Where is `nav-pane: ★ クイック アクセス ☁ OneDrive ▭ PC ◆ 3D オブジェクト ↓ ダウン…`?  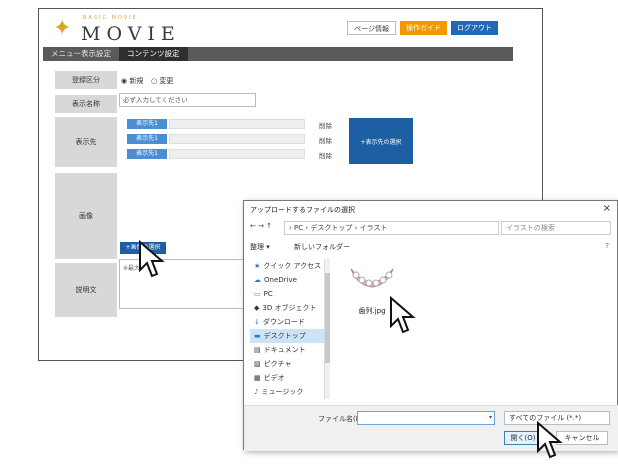
nav-pane: ★ クイック アクセス ☁ OneDrive ▭ PC ◆ 3D オブジェクト ↓ ダウン… is located at coordinates (289, 329).